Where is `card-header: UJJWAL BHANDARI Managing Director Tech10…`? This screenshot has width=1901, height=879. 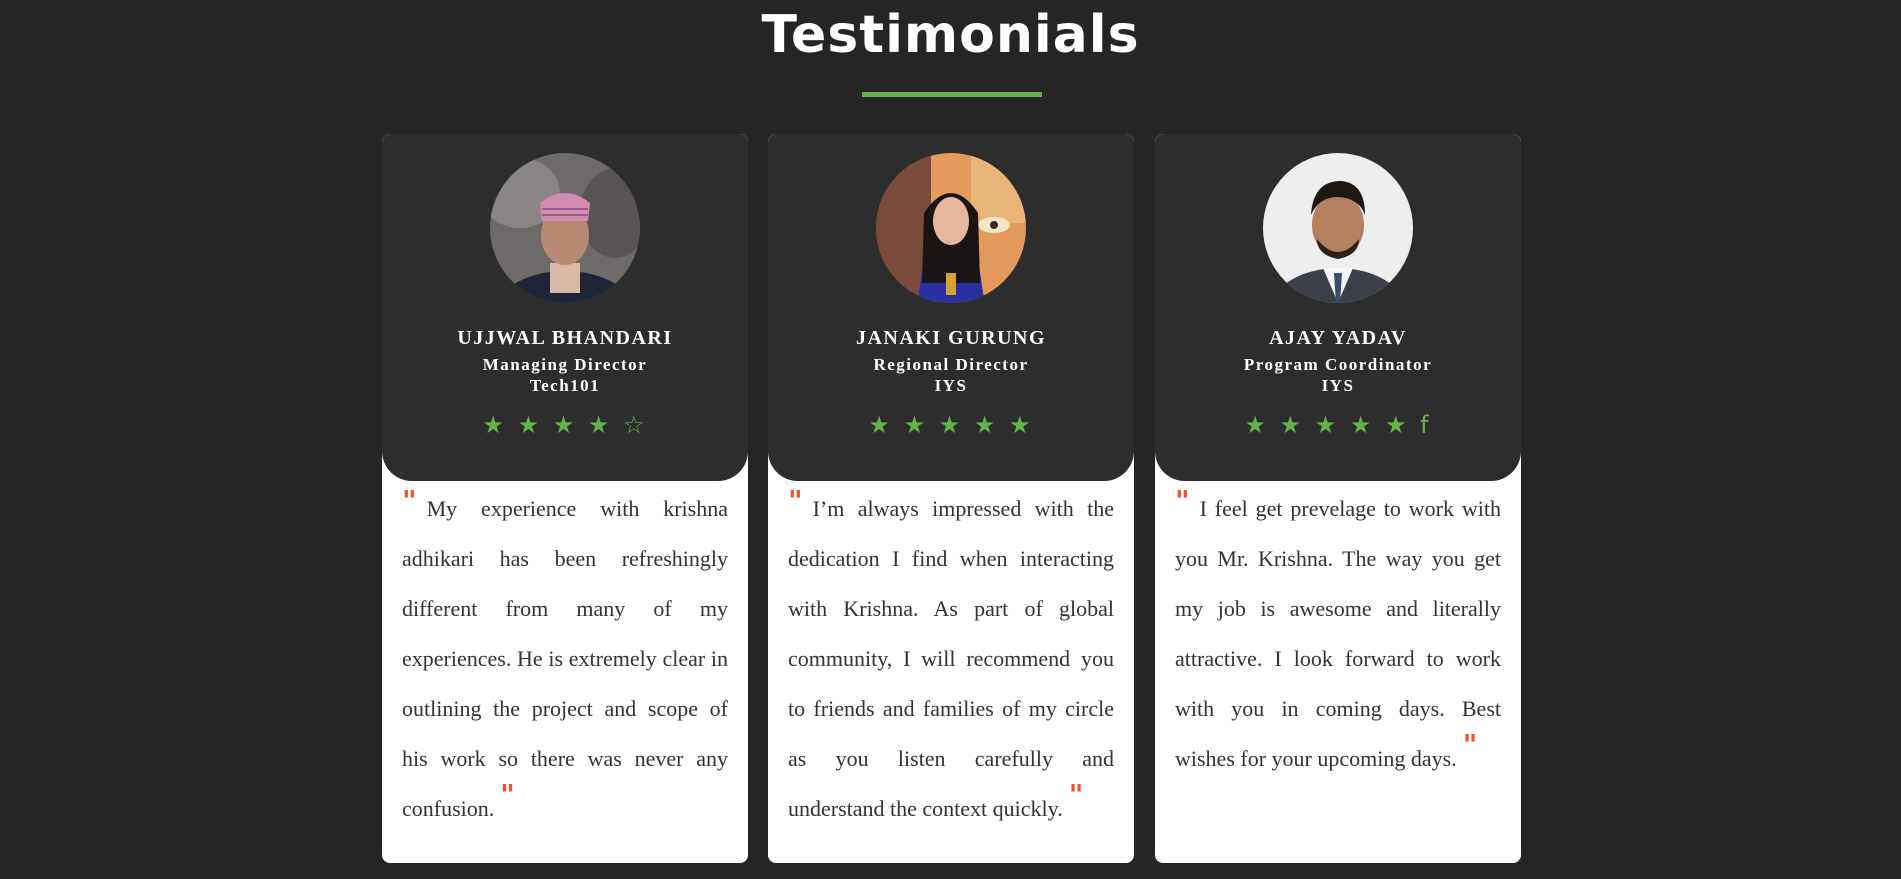 card-header: UJJWAL BHANDARI Managing Director Tech10… is located at coordinates (565, 307).